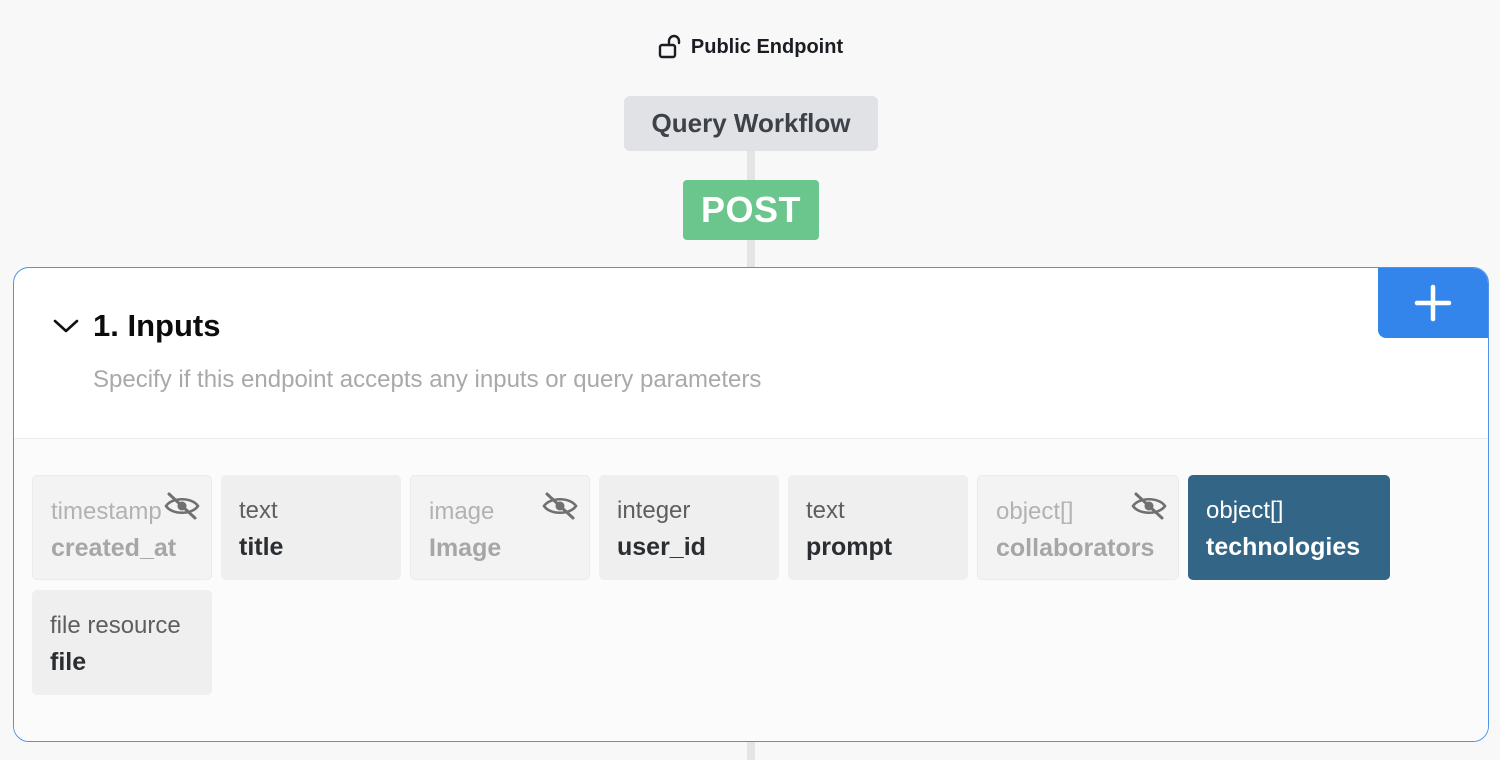 The width and height of the screenshot is (1500, 760). What do you see at coordinates (689, 527) in the screenshot?
I see `input-field-user_id: integer user_id` at bounding box center [689, 527].